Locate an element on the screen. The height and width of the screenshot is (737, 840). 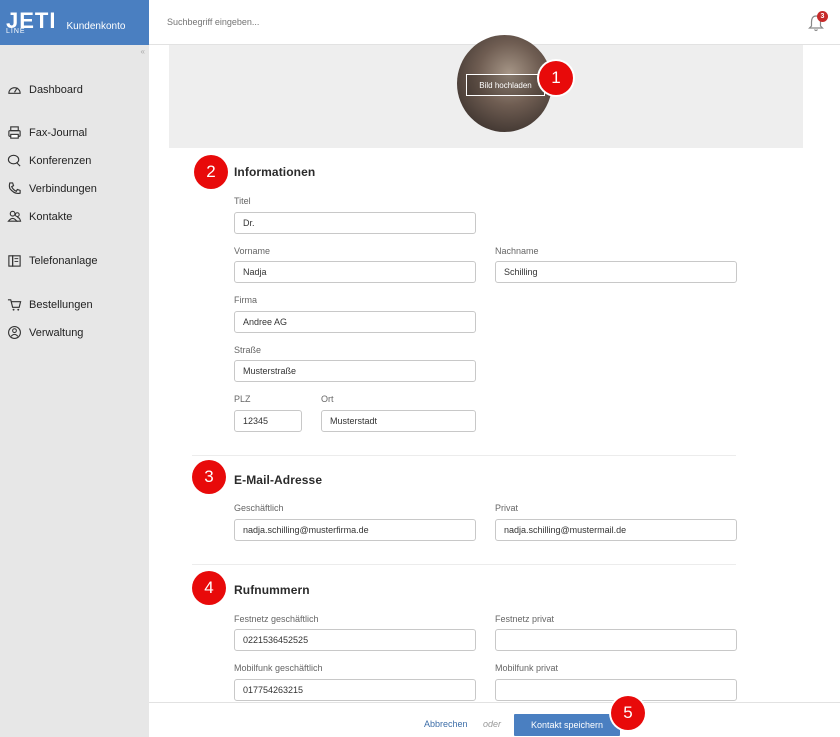
form-footer: Abbrechen oder Kontakt speichern is located at coordinates (494, 719).